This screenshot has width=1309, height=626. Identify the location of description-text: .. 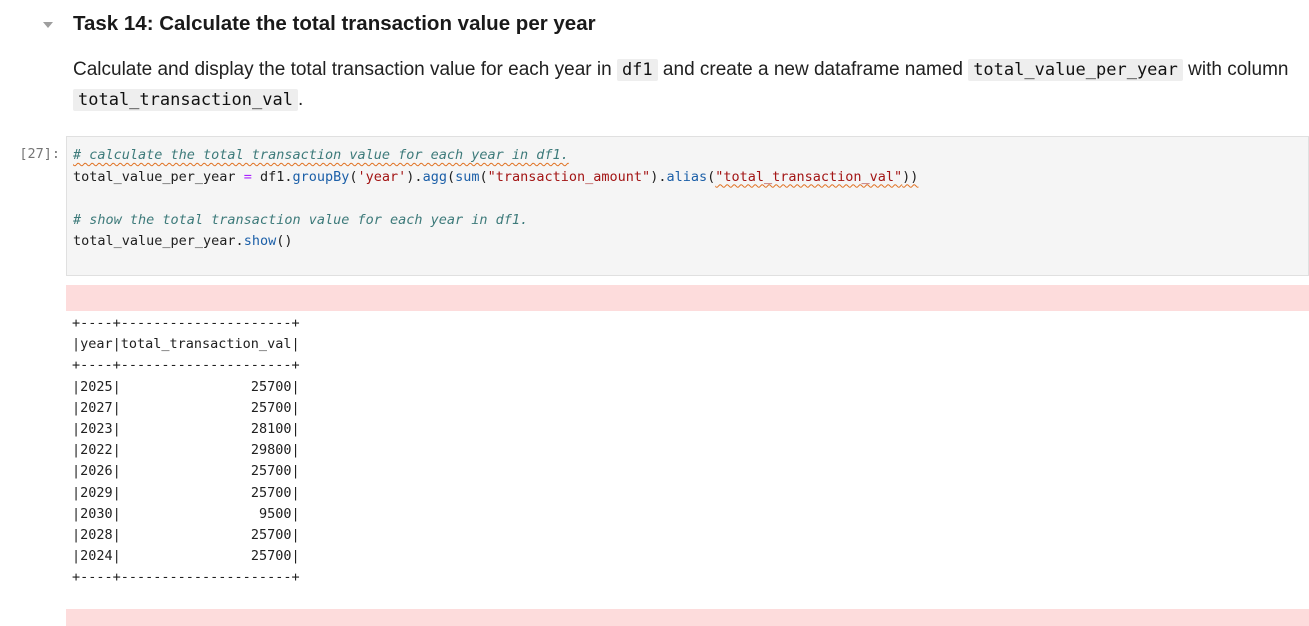
(300, 99).